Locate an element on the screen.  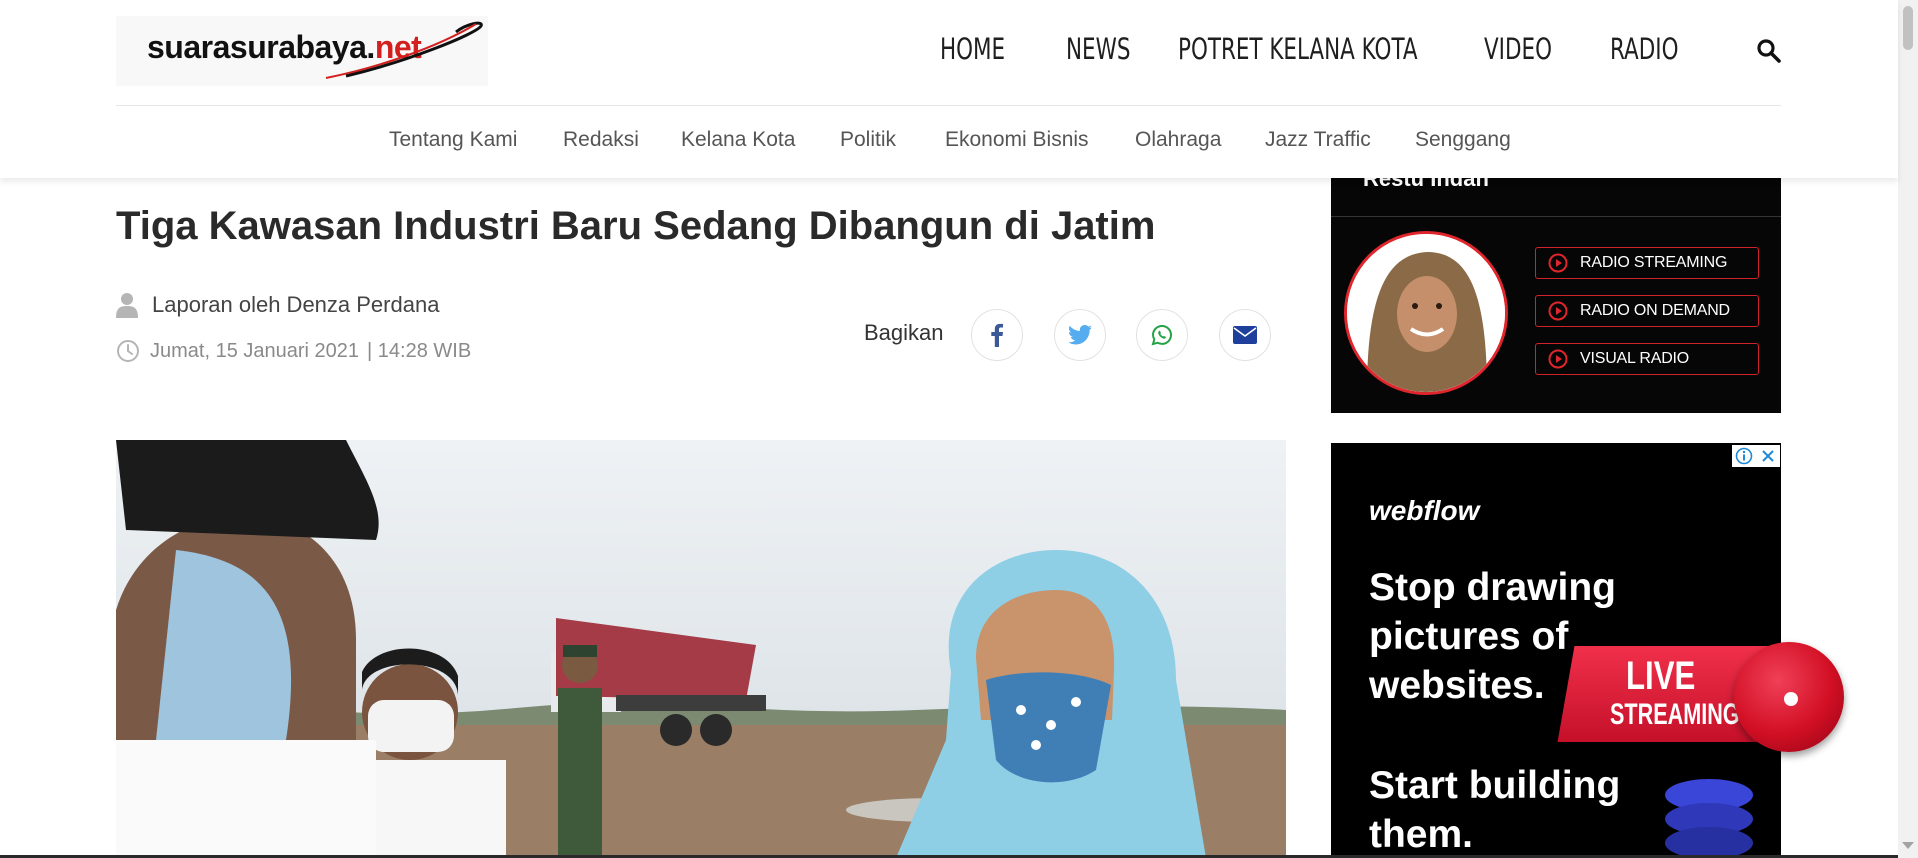
share-twitter-button is located at coordinates (1080, 335).